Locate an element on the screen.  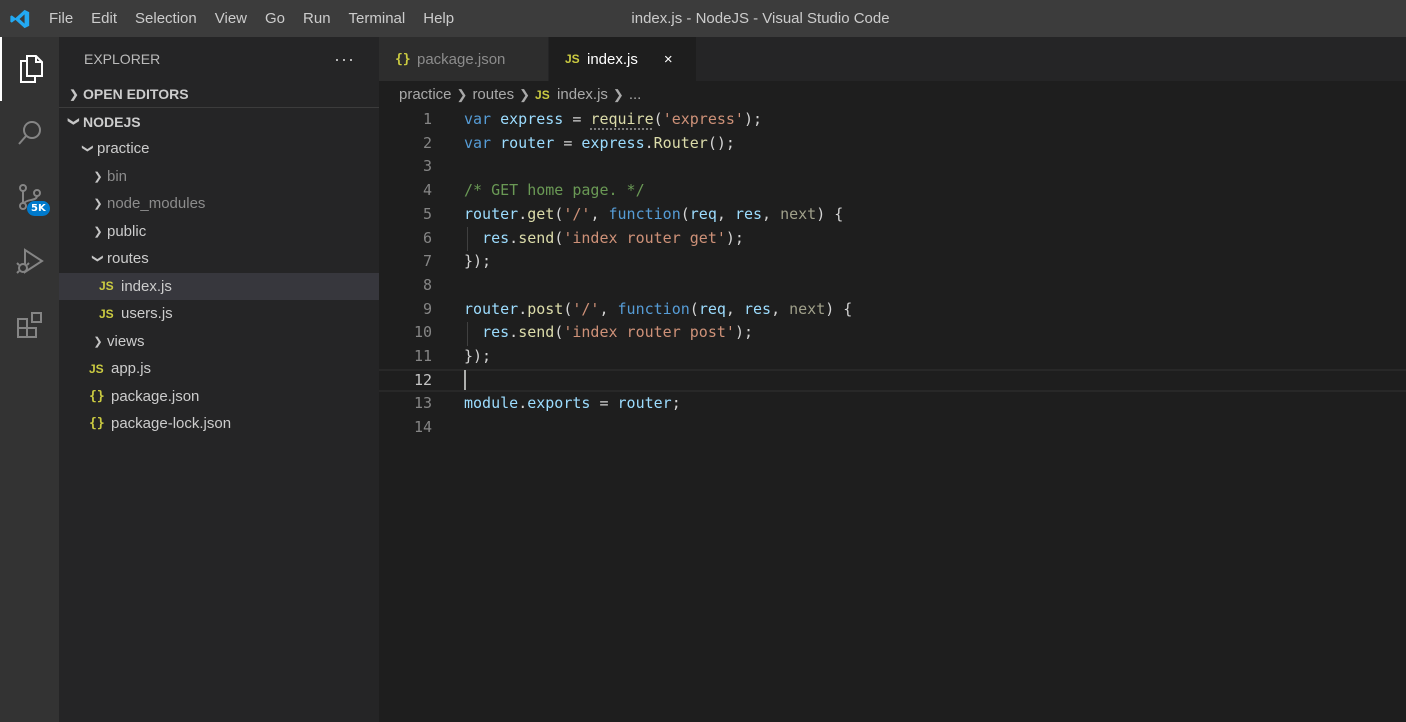
code-text: res.send('index router get'); is located at coordinates (613, 237).